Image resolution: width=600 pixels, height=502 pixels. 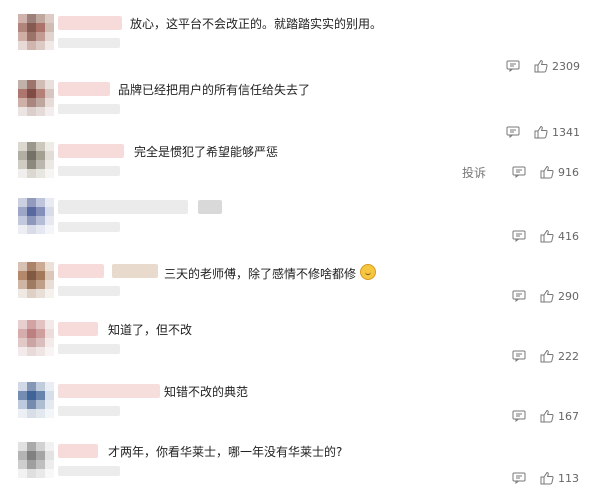 I want to click on comment-actions: 2309, so click(x=543, y=66).